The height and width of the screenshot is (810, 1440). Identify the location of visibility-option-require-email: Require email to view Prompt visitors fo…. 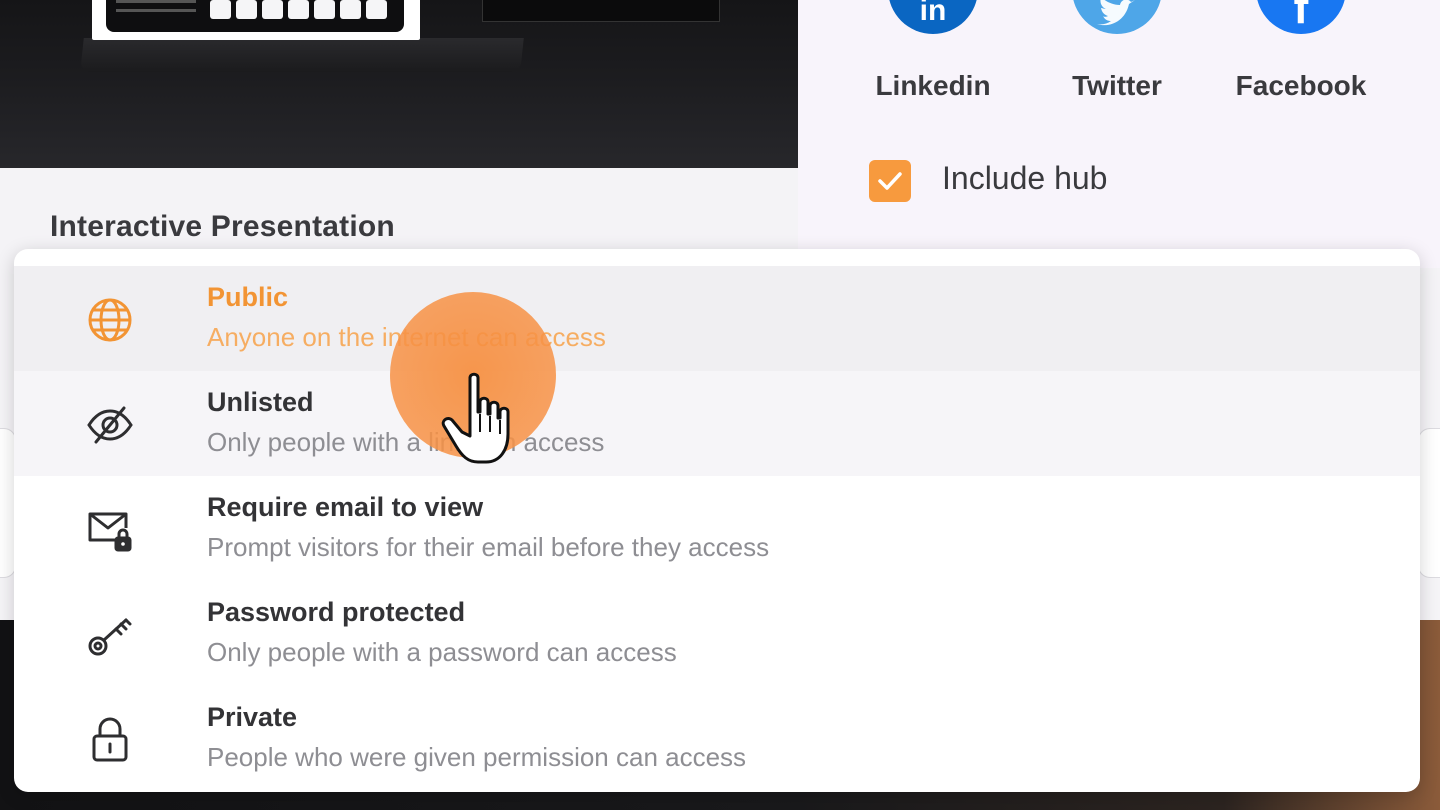
(717, 528).